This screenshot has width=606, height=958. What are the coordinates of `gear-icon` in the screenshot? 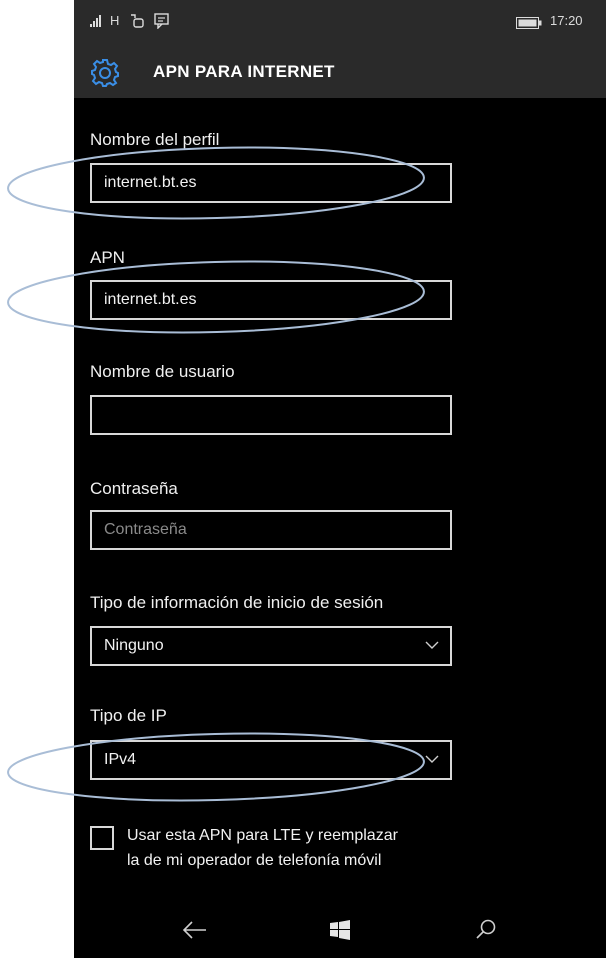 It's located at (105, 73).